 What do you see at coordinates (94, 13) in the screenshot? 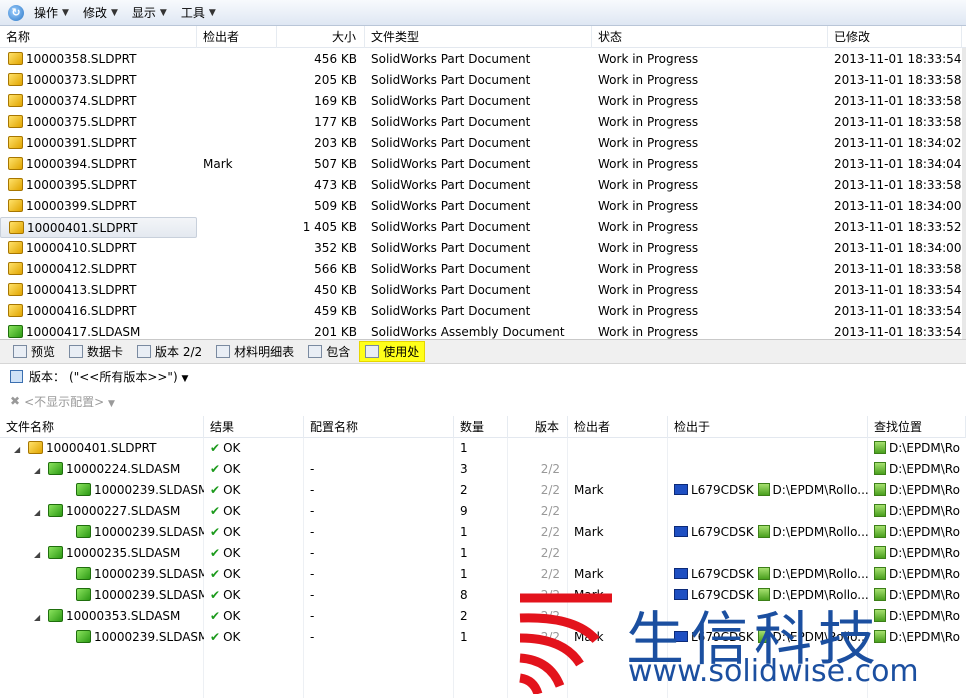
I see `toolbar-menu-label: 修改` at bounding box center [94, 13].